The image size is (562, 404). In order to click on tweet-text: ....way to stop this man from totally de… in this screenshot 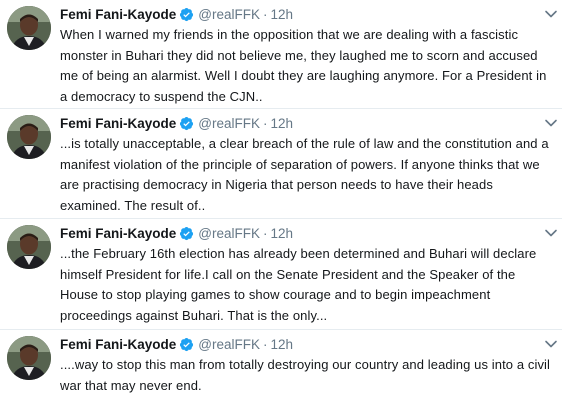, I will do `click(305, 375)`.